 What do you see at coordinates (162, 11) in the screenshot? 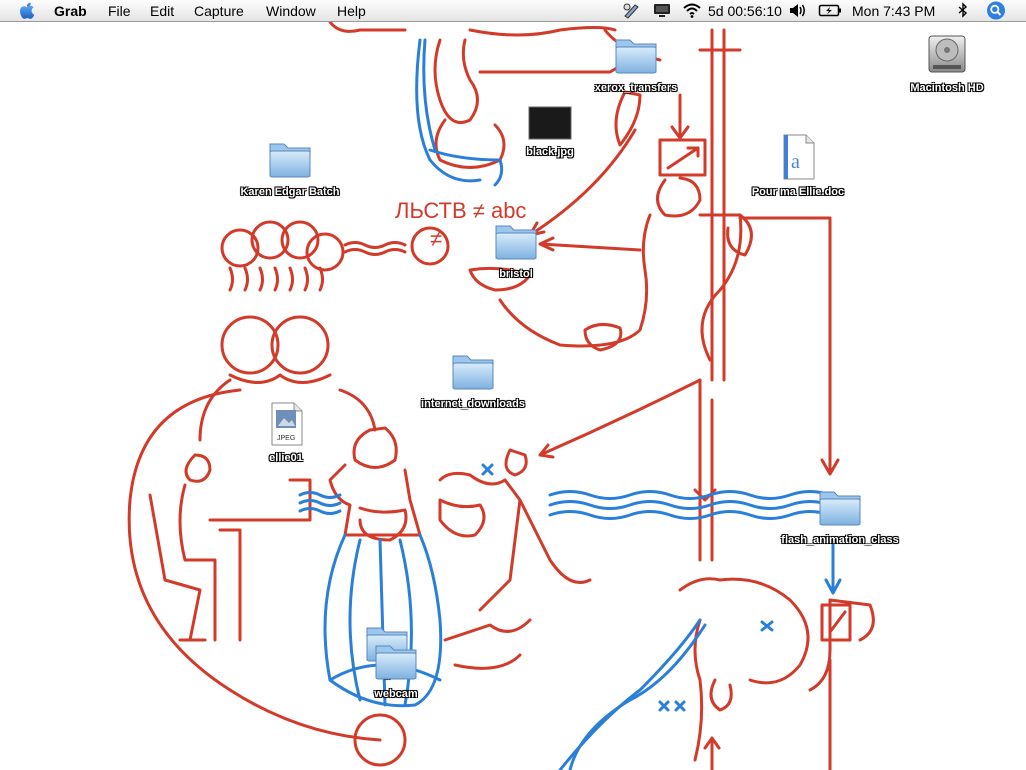
I see `menu-edit: Edit` at bounding box center [162, 11].